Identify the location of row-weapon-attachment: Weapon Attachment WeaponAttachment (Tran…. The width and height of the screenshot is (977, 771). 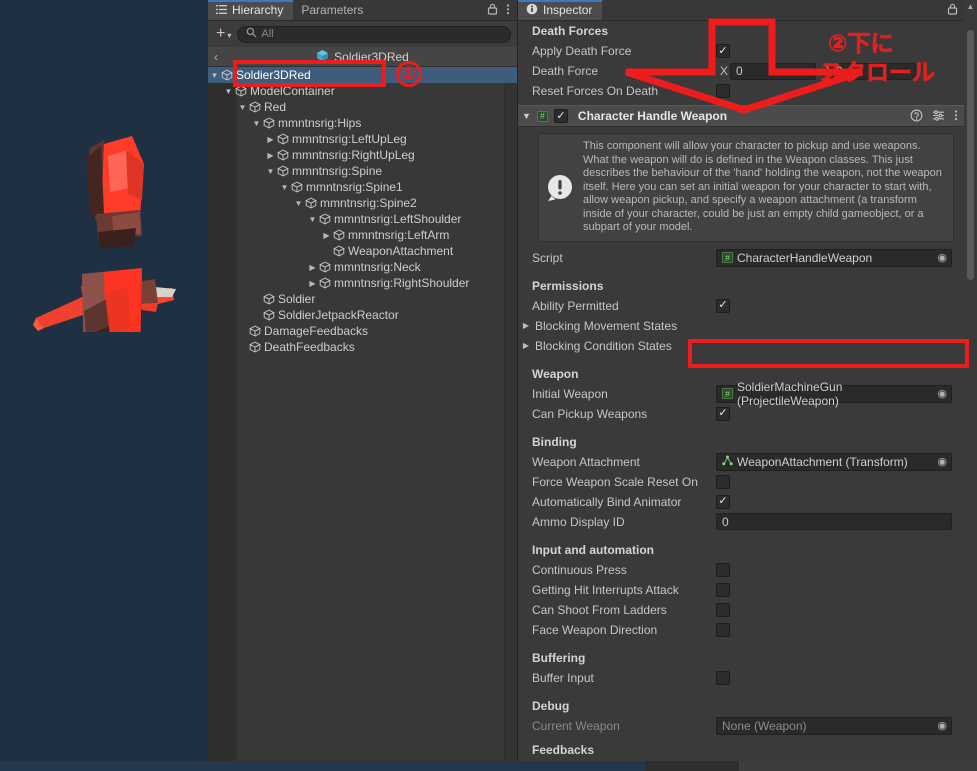
(741, 462).